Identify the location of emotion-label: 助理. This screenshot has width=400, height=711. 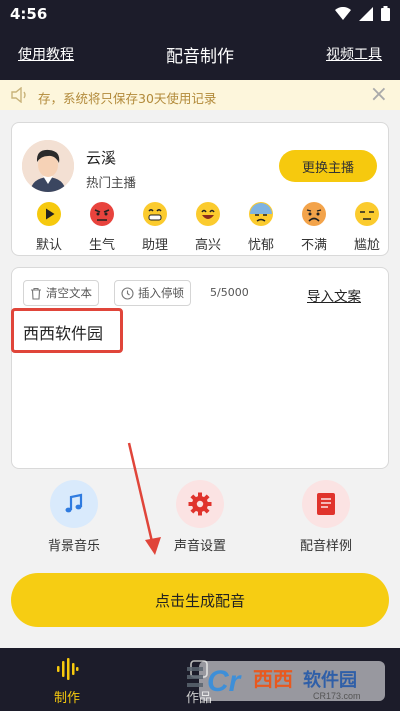
(154, 245).